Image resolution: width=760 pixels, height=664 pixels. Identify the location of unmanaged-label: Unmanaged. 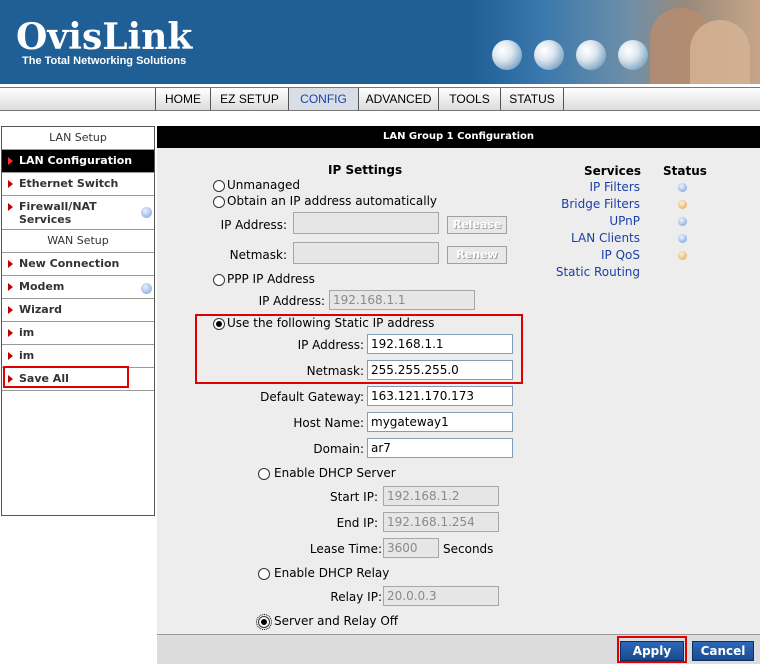
(264, 185).